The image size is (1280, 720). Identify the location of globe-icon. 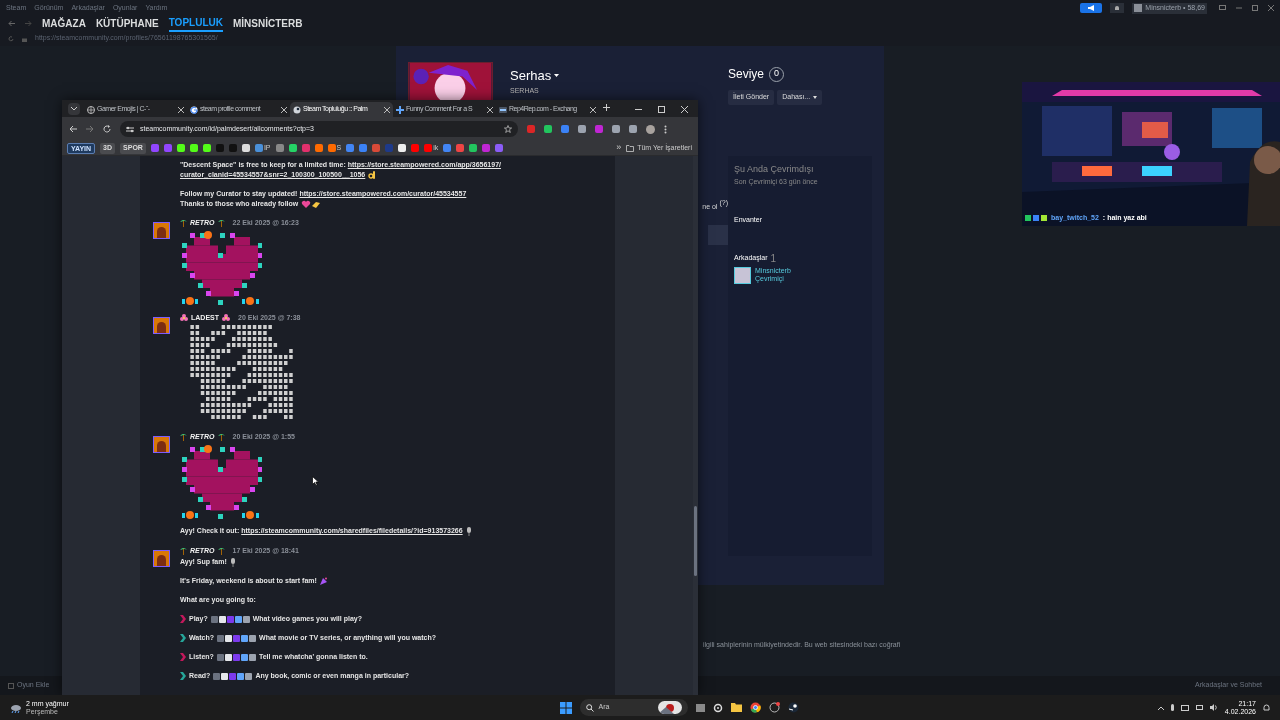
(91, 109).